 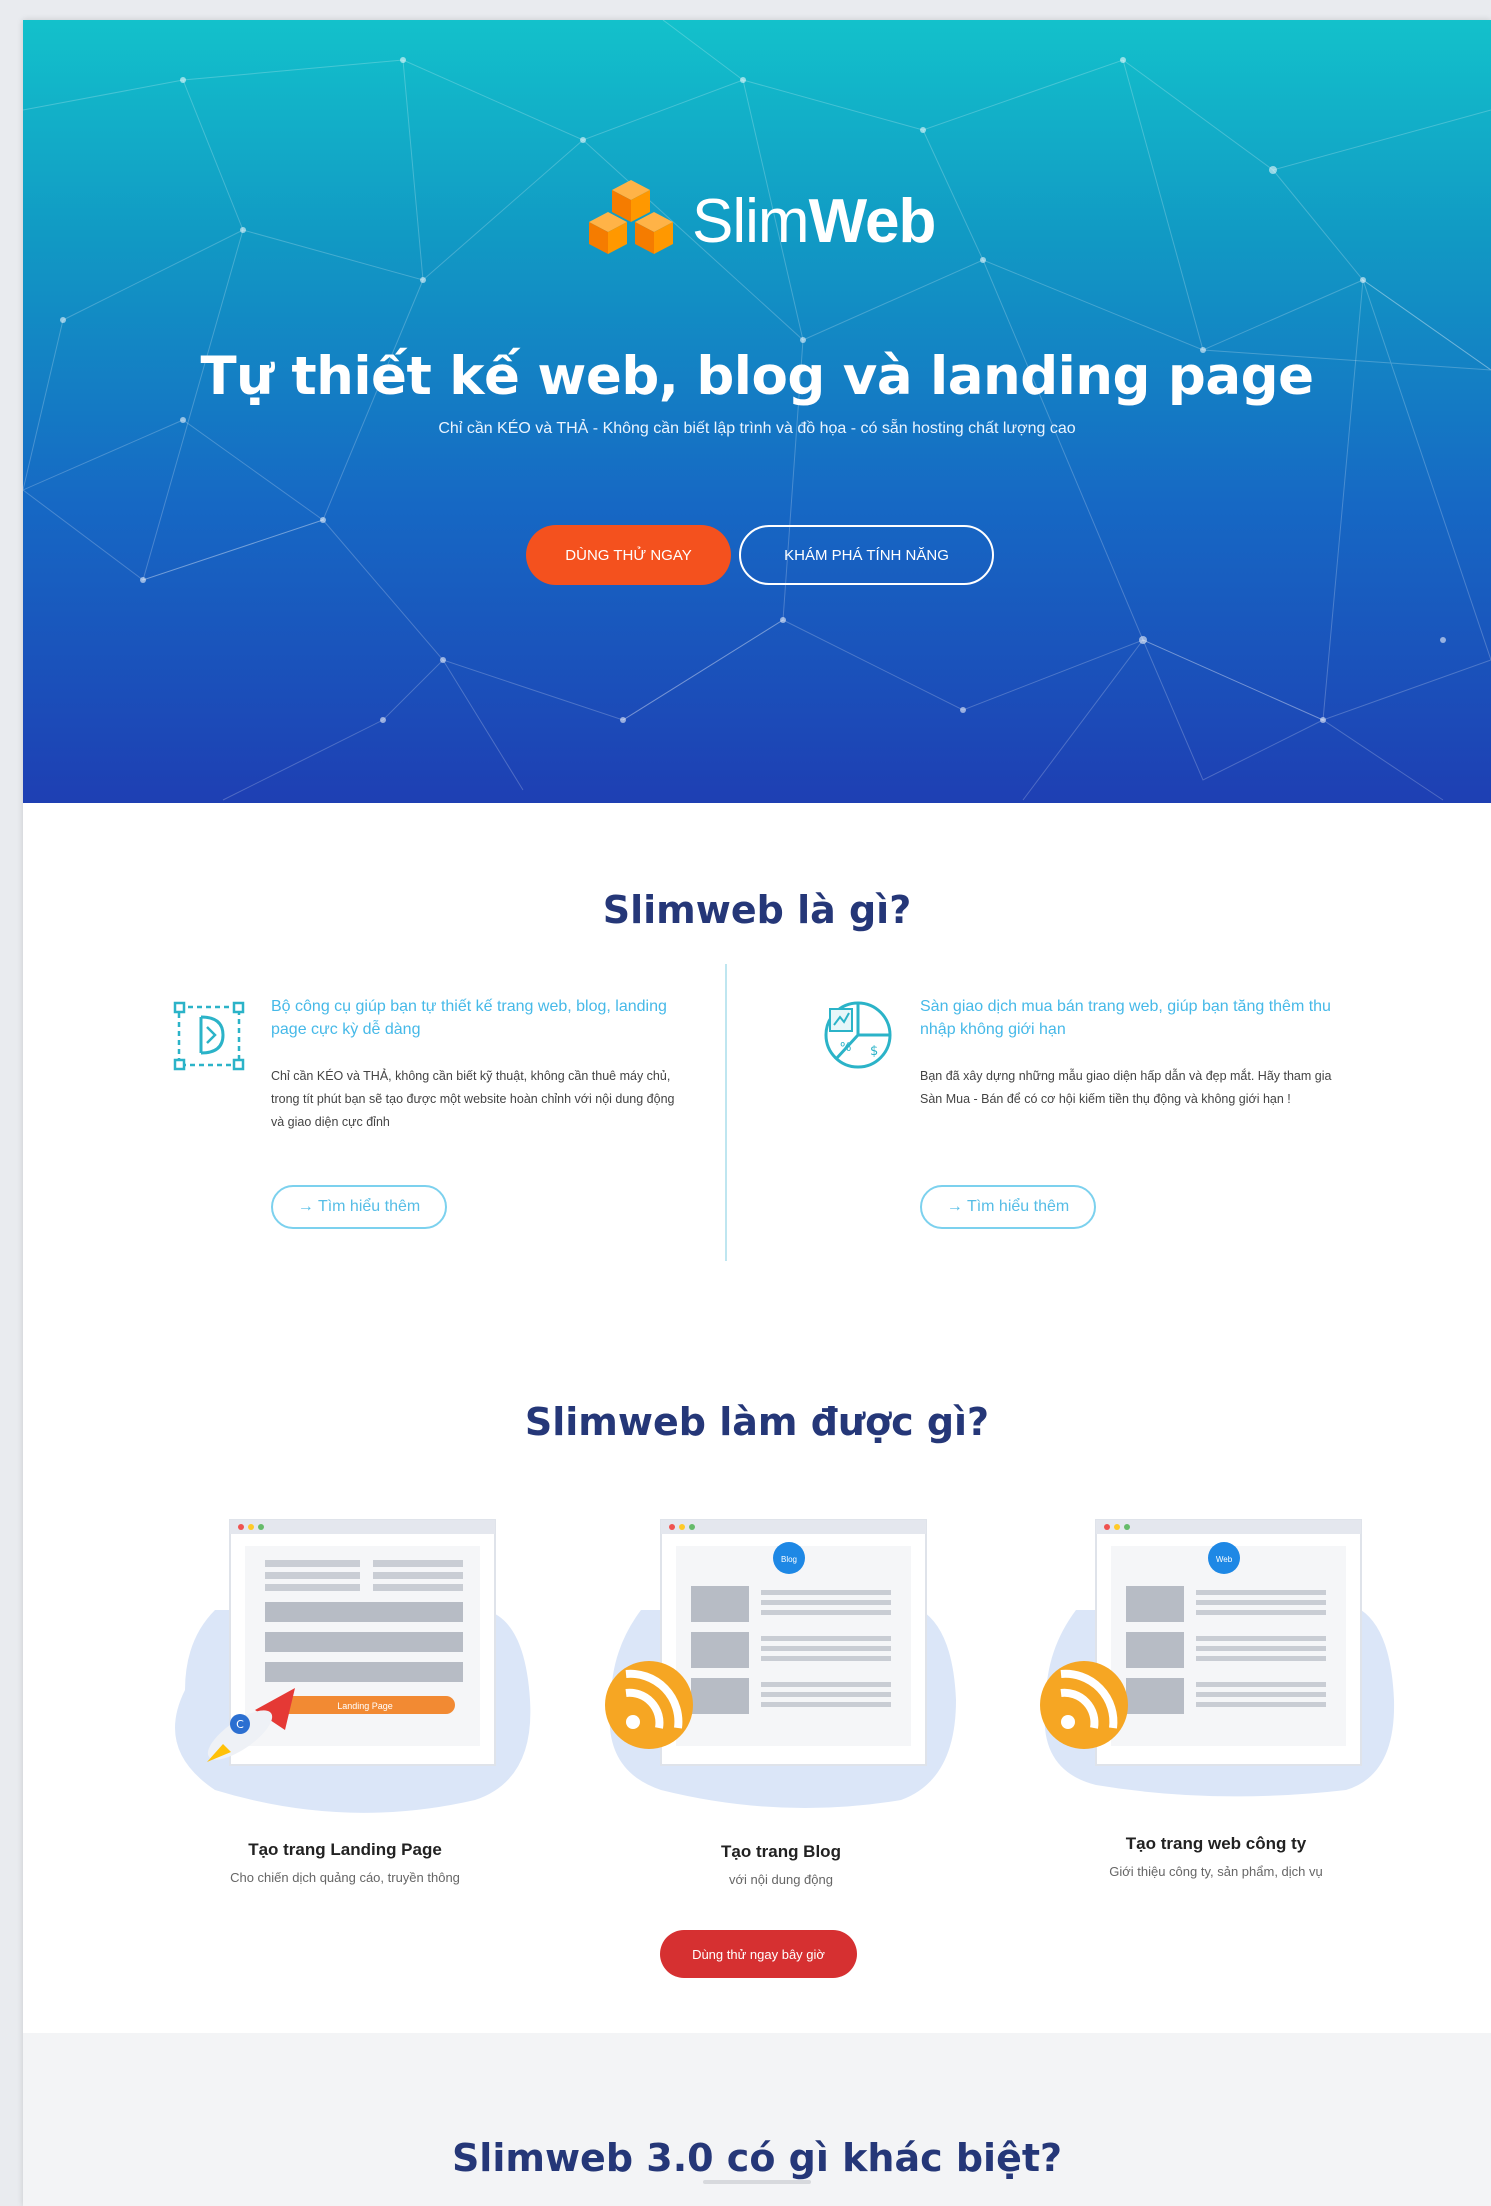 I want to click on svg-text: C, so click(x=240, y=1724).